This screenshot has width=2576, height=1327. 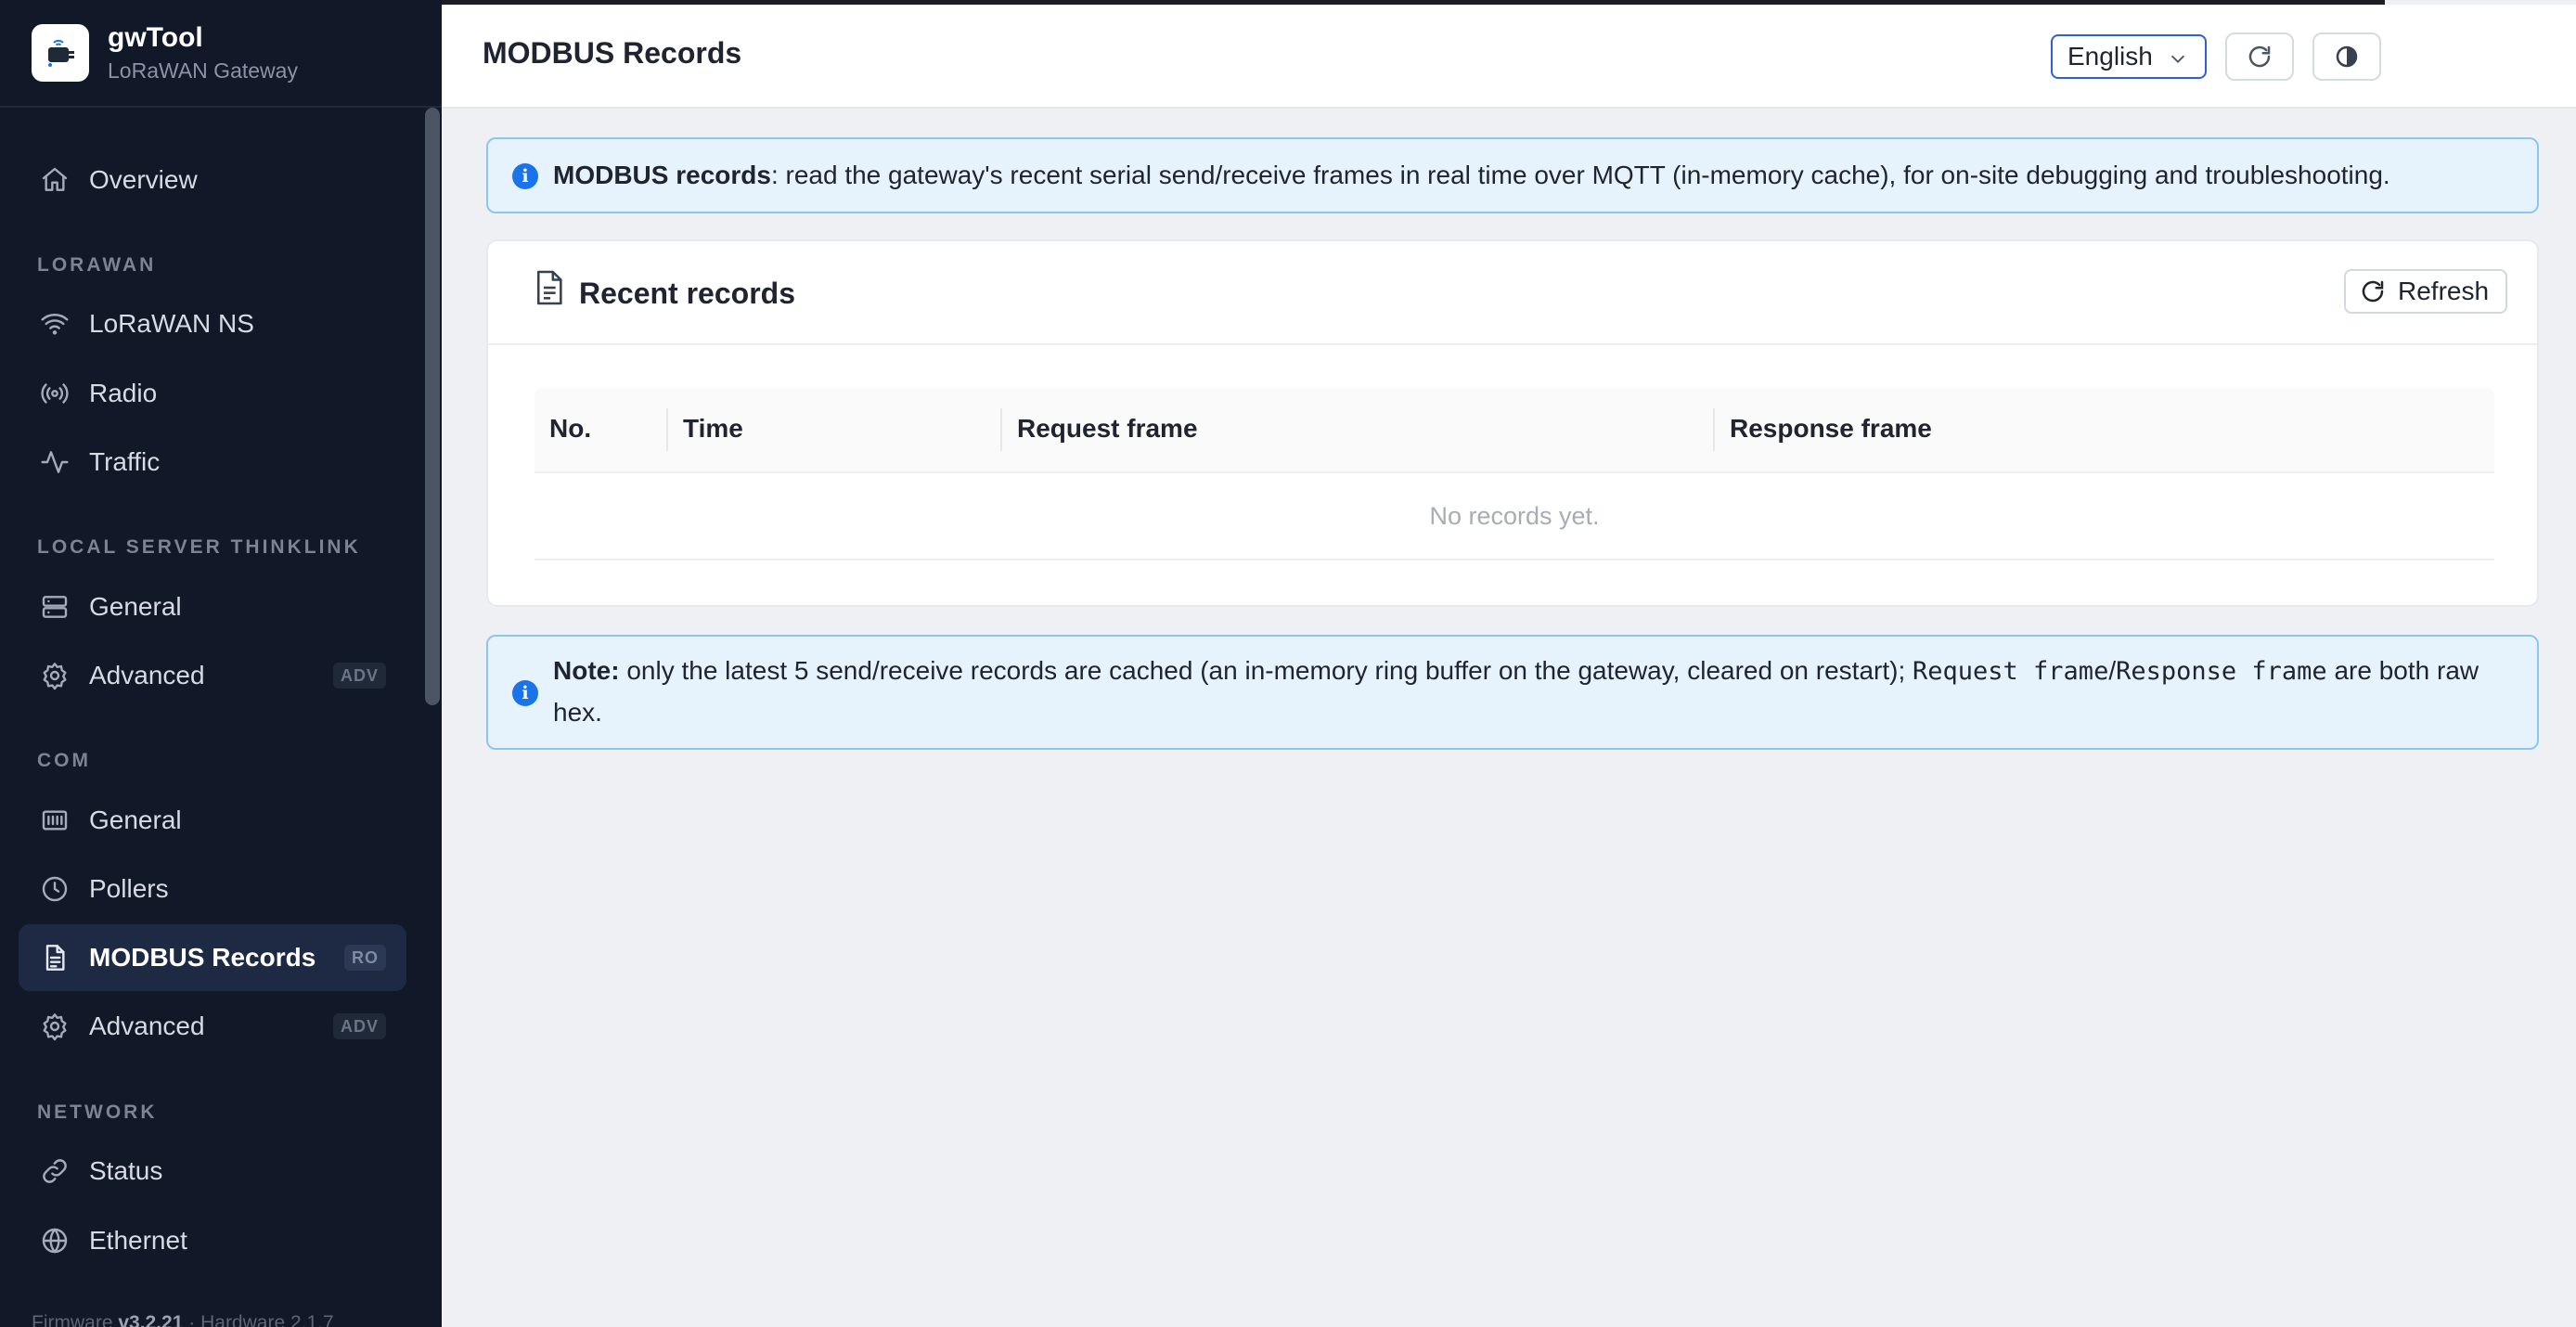 I want to click on column-header-request-frame: Request frame, so click(x=1107, y=428).